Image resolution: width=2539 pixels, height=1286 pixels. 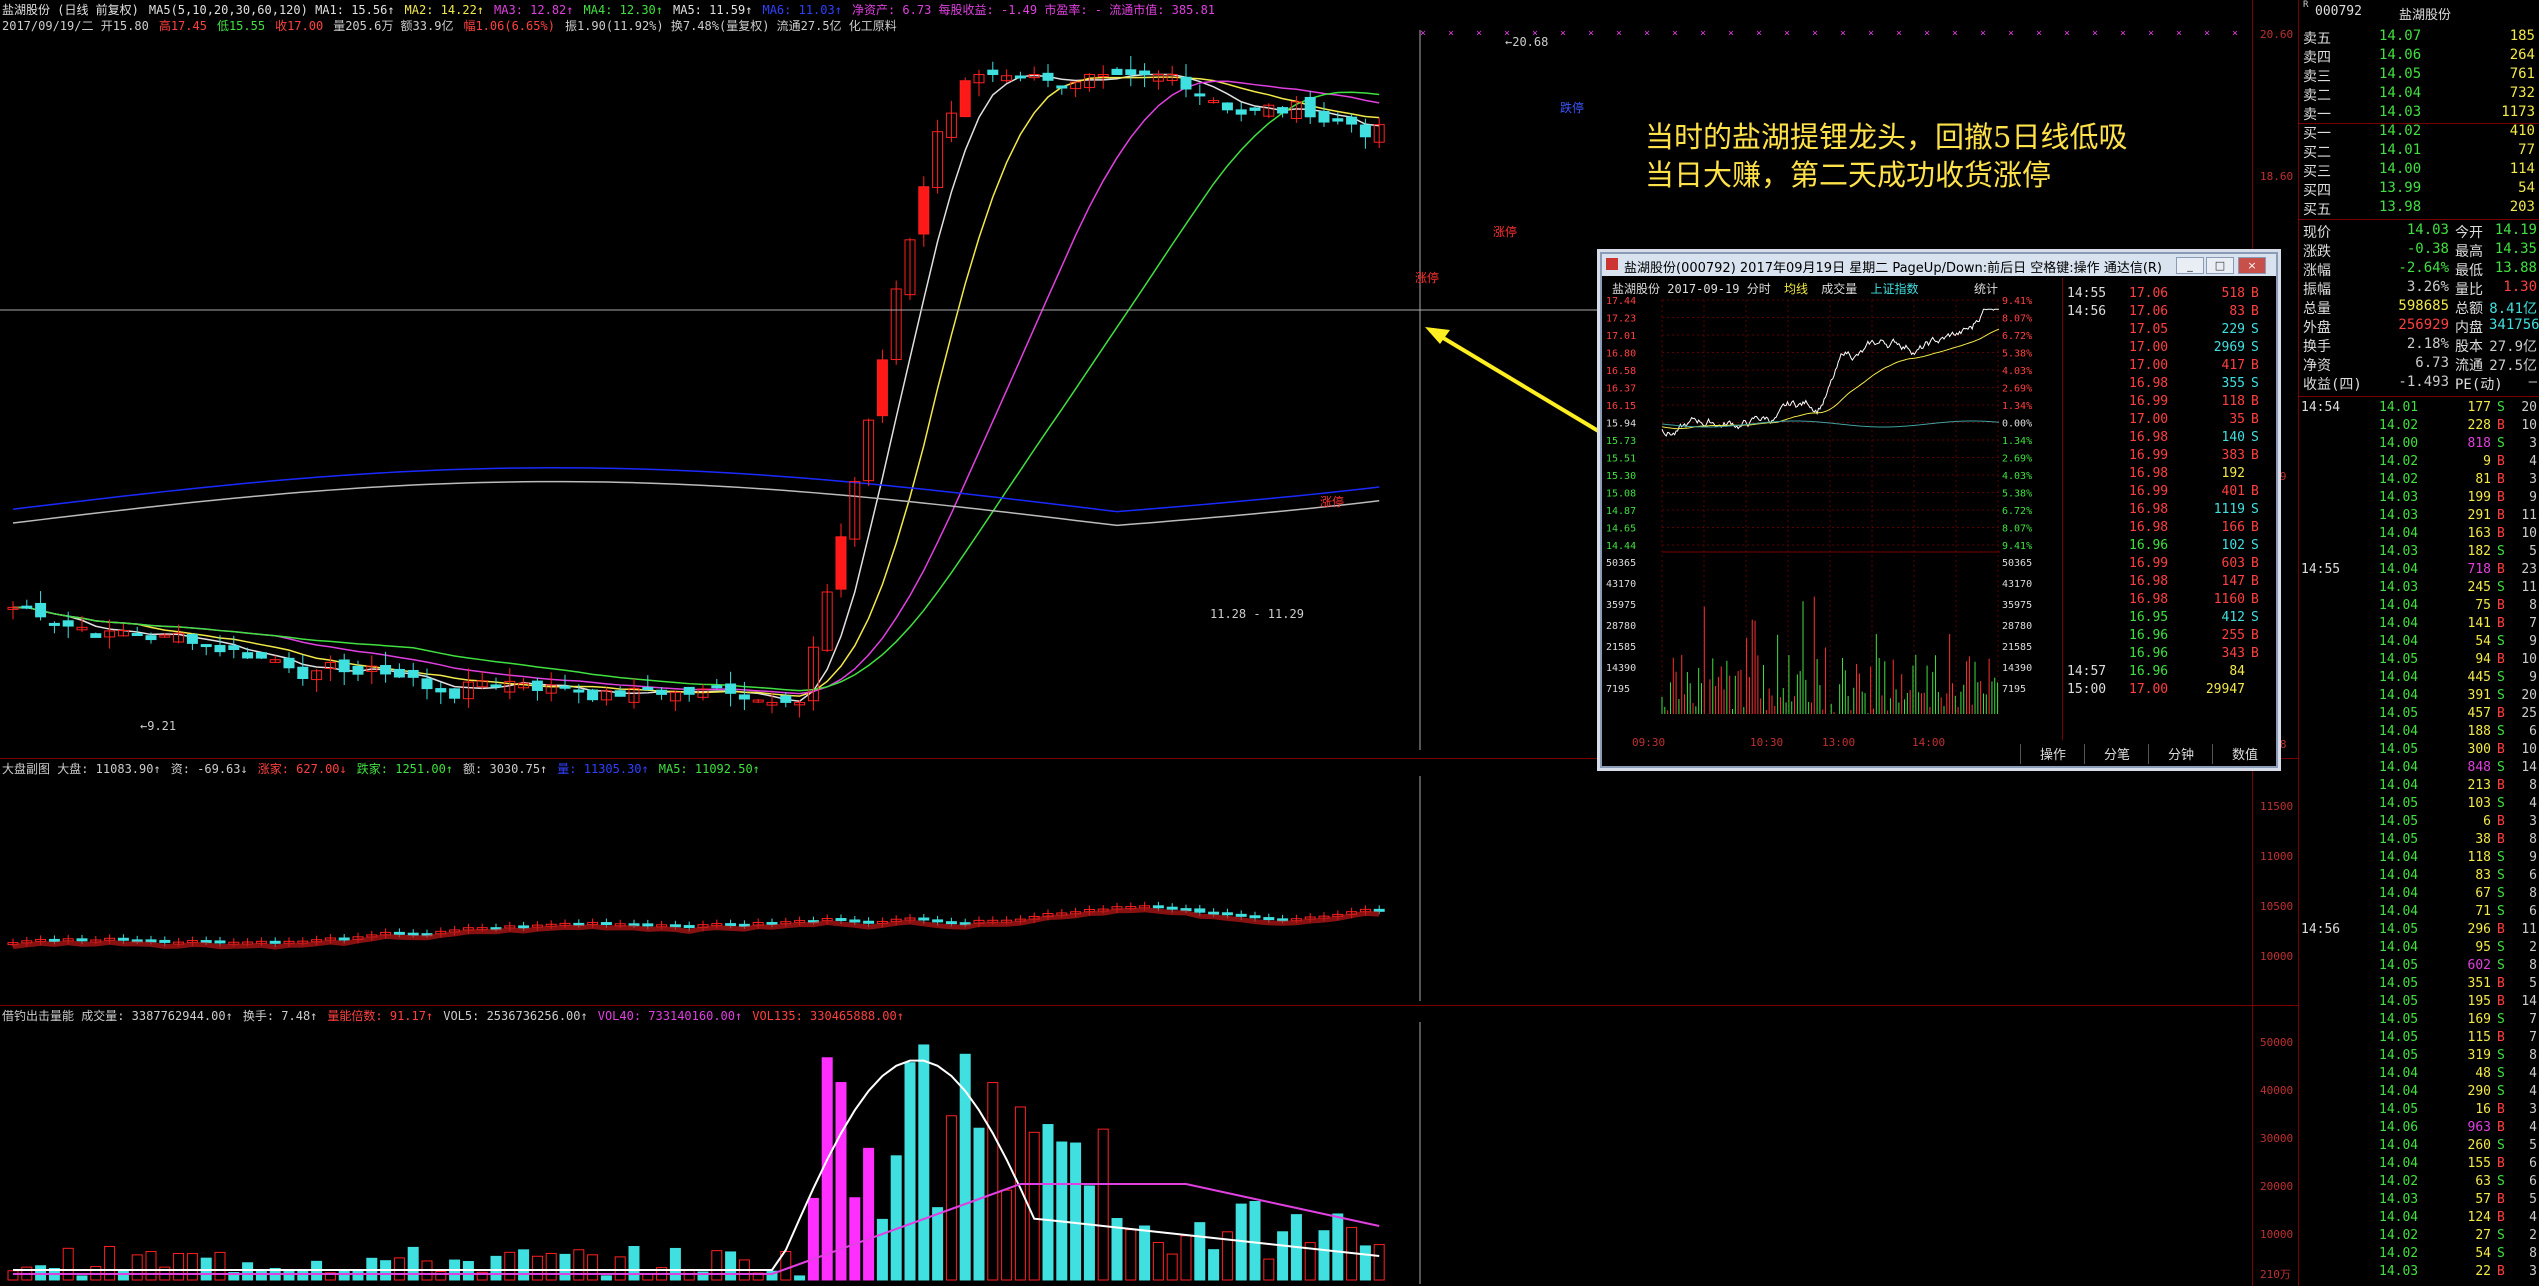 What do you see at coordinates (2419, 326) in the screenshot?
I see `stat-row: 外盘 256929 内盘 341756` at bounding box center [2419, 326].